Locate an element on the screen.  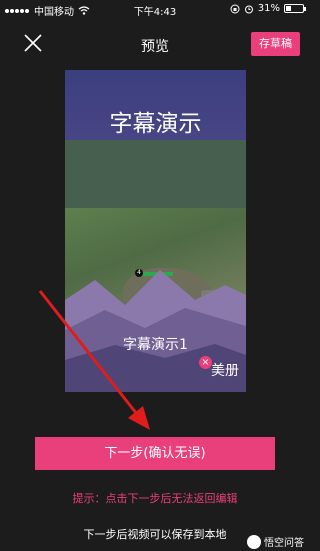
preview-subtitle: 字幕演示1 is located at coordinates (155, 345).